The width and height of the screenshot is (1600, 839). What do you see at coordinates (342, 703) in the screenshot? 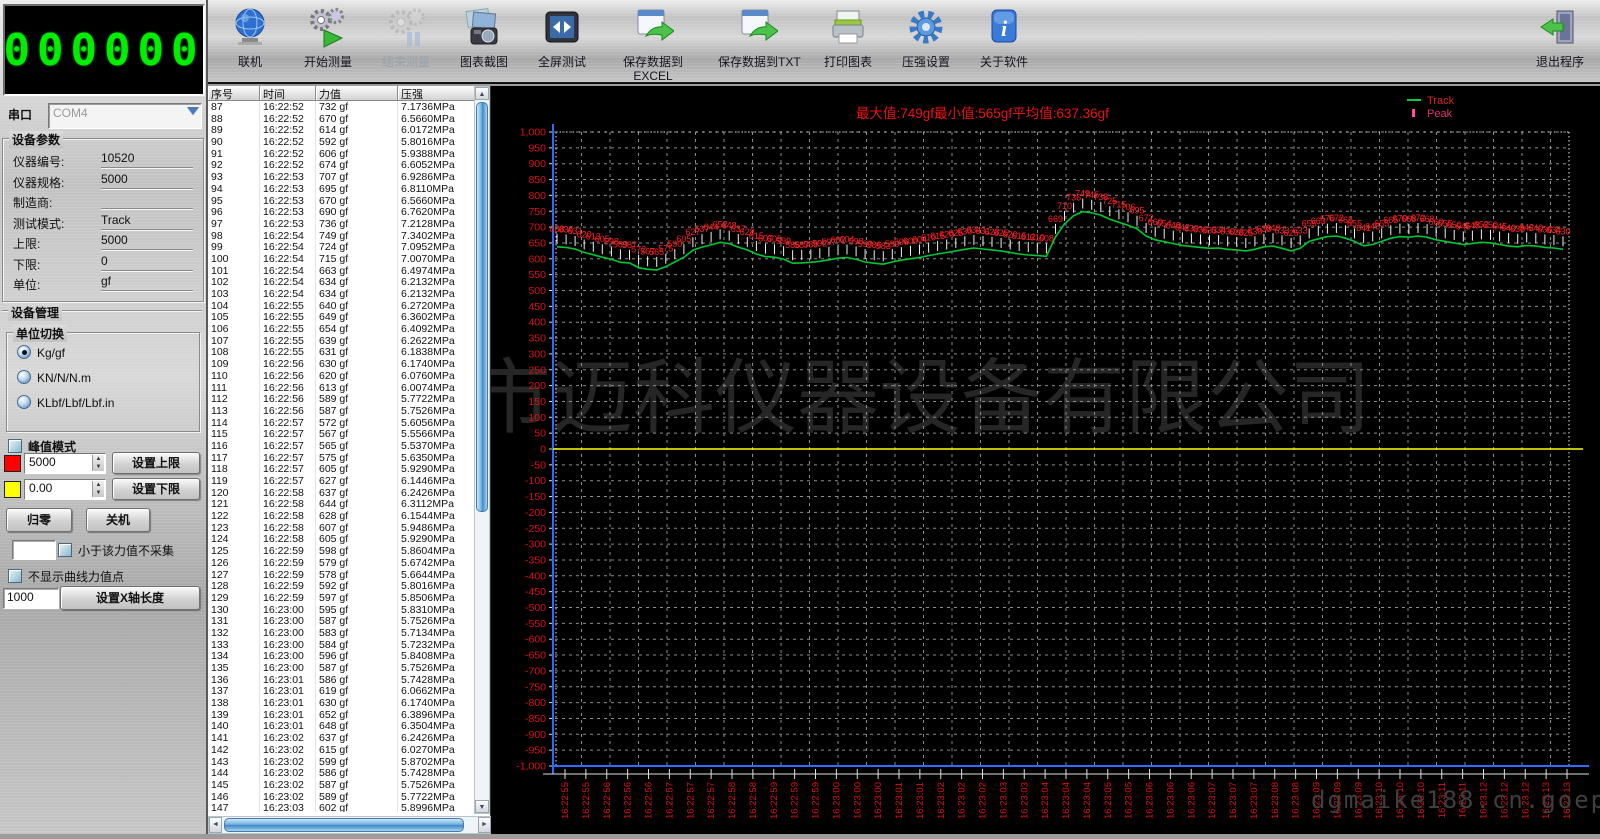
I see `table-row: 138 16:23:01 630 gf 6.1740MPa` at bounding box center [342, 703].